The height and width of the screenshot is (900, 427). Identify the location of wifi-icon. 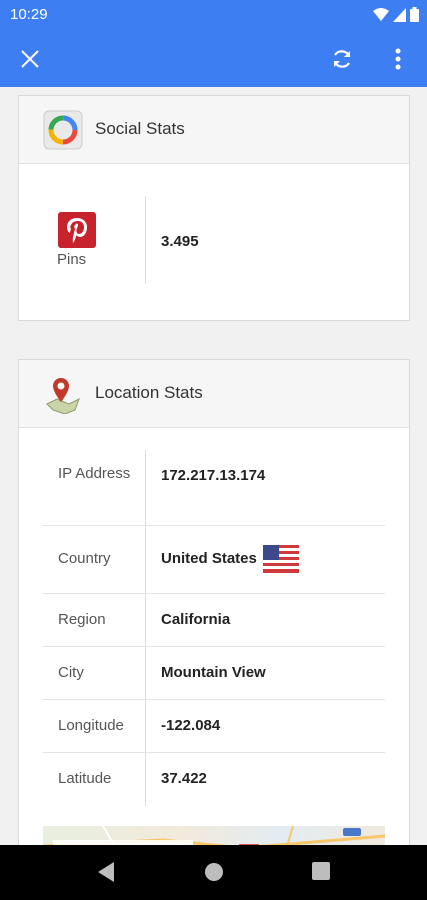
(381, 14).